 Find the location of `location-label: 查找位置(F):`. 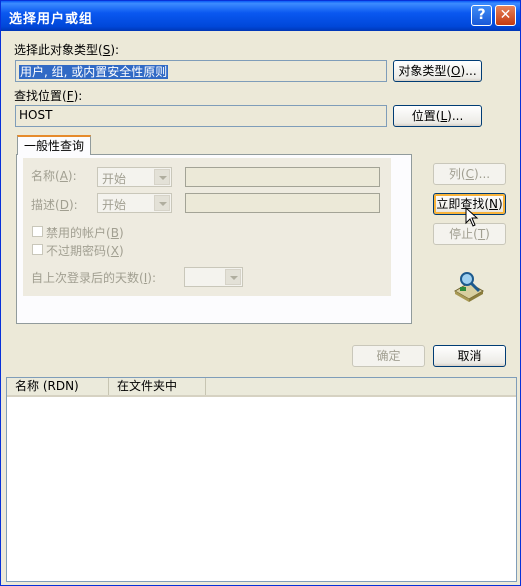

location-label: 查找位置(F): is located at coordinates (48, 96).